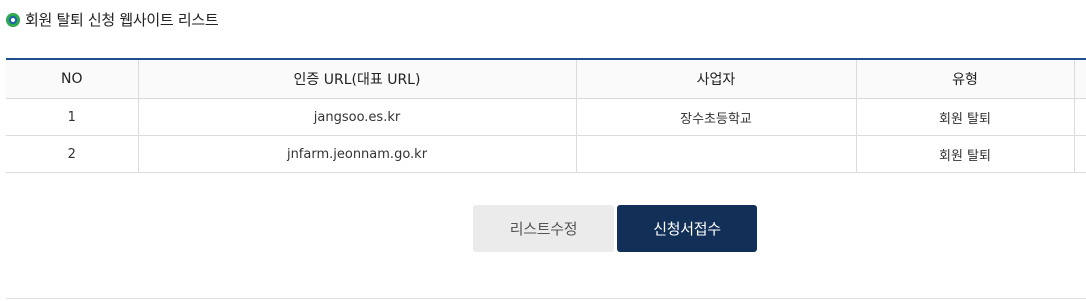 This screenshot has height=301, width=1086. Describe the element at coordinates (72, 117) in the screenshot. I see `cell-no: 1` at that location.